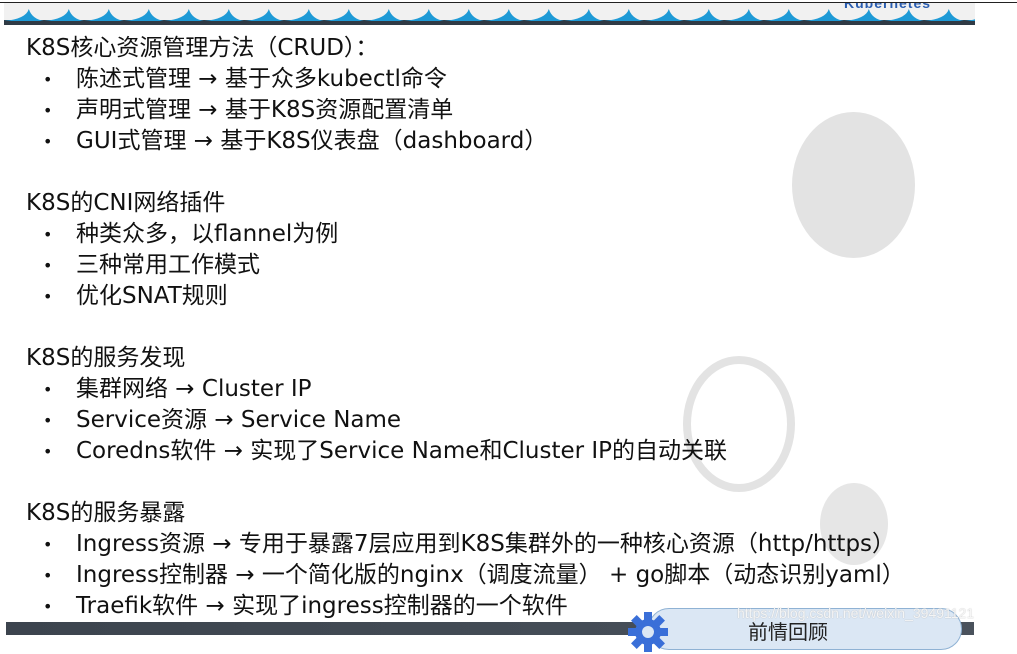  I want to click on list-item-text: 优化SNAT规则, so click(152, 296).